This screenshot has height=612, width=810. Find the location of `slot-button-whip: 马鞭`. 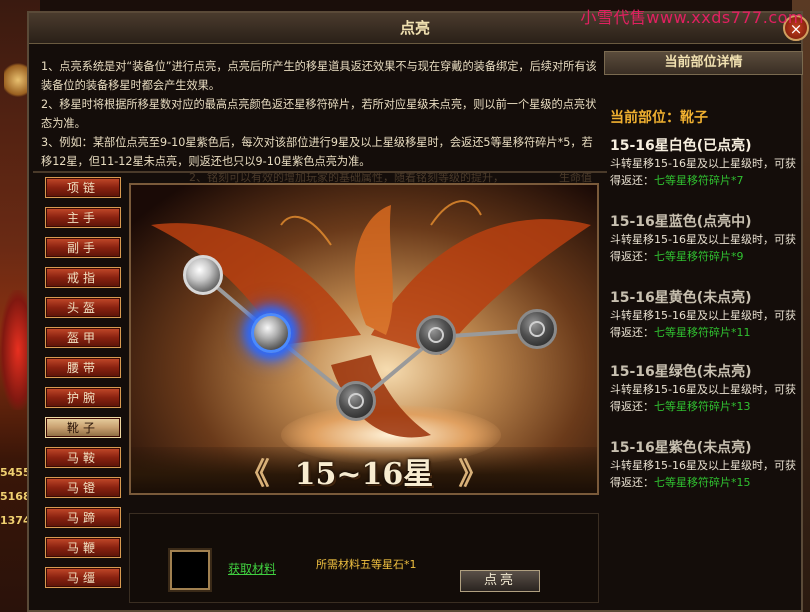

slot-button-whip: 马鞭 is located at coordinates (83, 547).